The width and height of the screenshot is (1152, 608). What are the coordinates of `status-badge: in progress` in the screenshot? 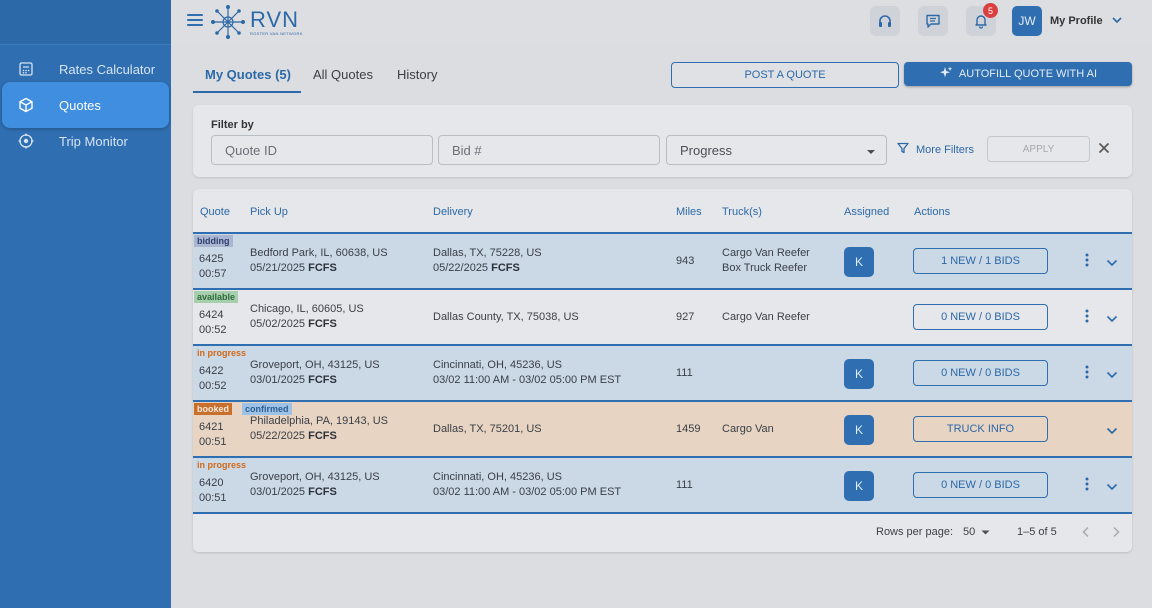 It's located at (222, 464).